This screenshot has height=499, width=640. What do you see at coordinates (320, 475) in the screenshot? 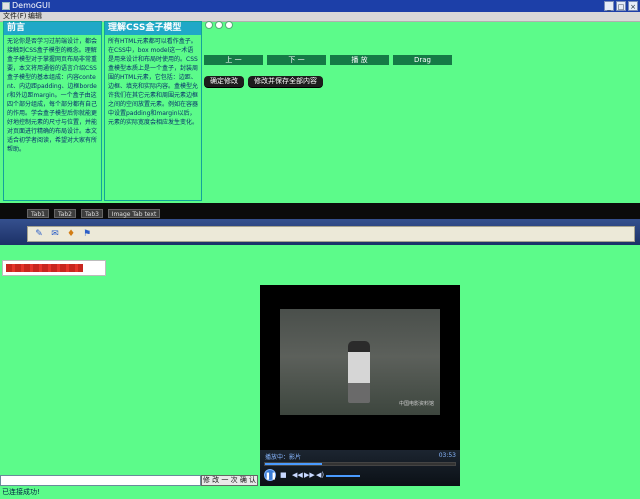
I see `volume-icon: ◀)` at bounding box center [320, 475].